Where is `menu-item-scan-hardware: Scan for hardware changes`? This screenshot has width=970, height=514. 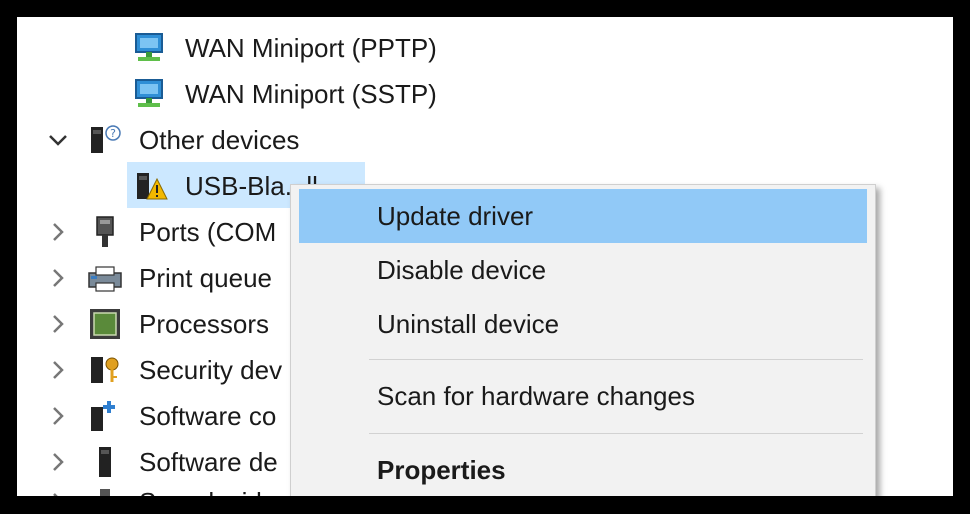 menu-item-scan-hardware: Scan for hardware changes is located at coordinates (583, 396).